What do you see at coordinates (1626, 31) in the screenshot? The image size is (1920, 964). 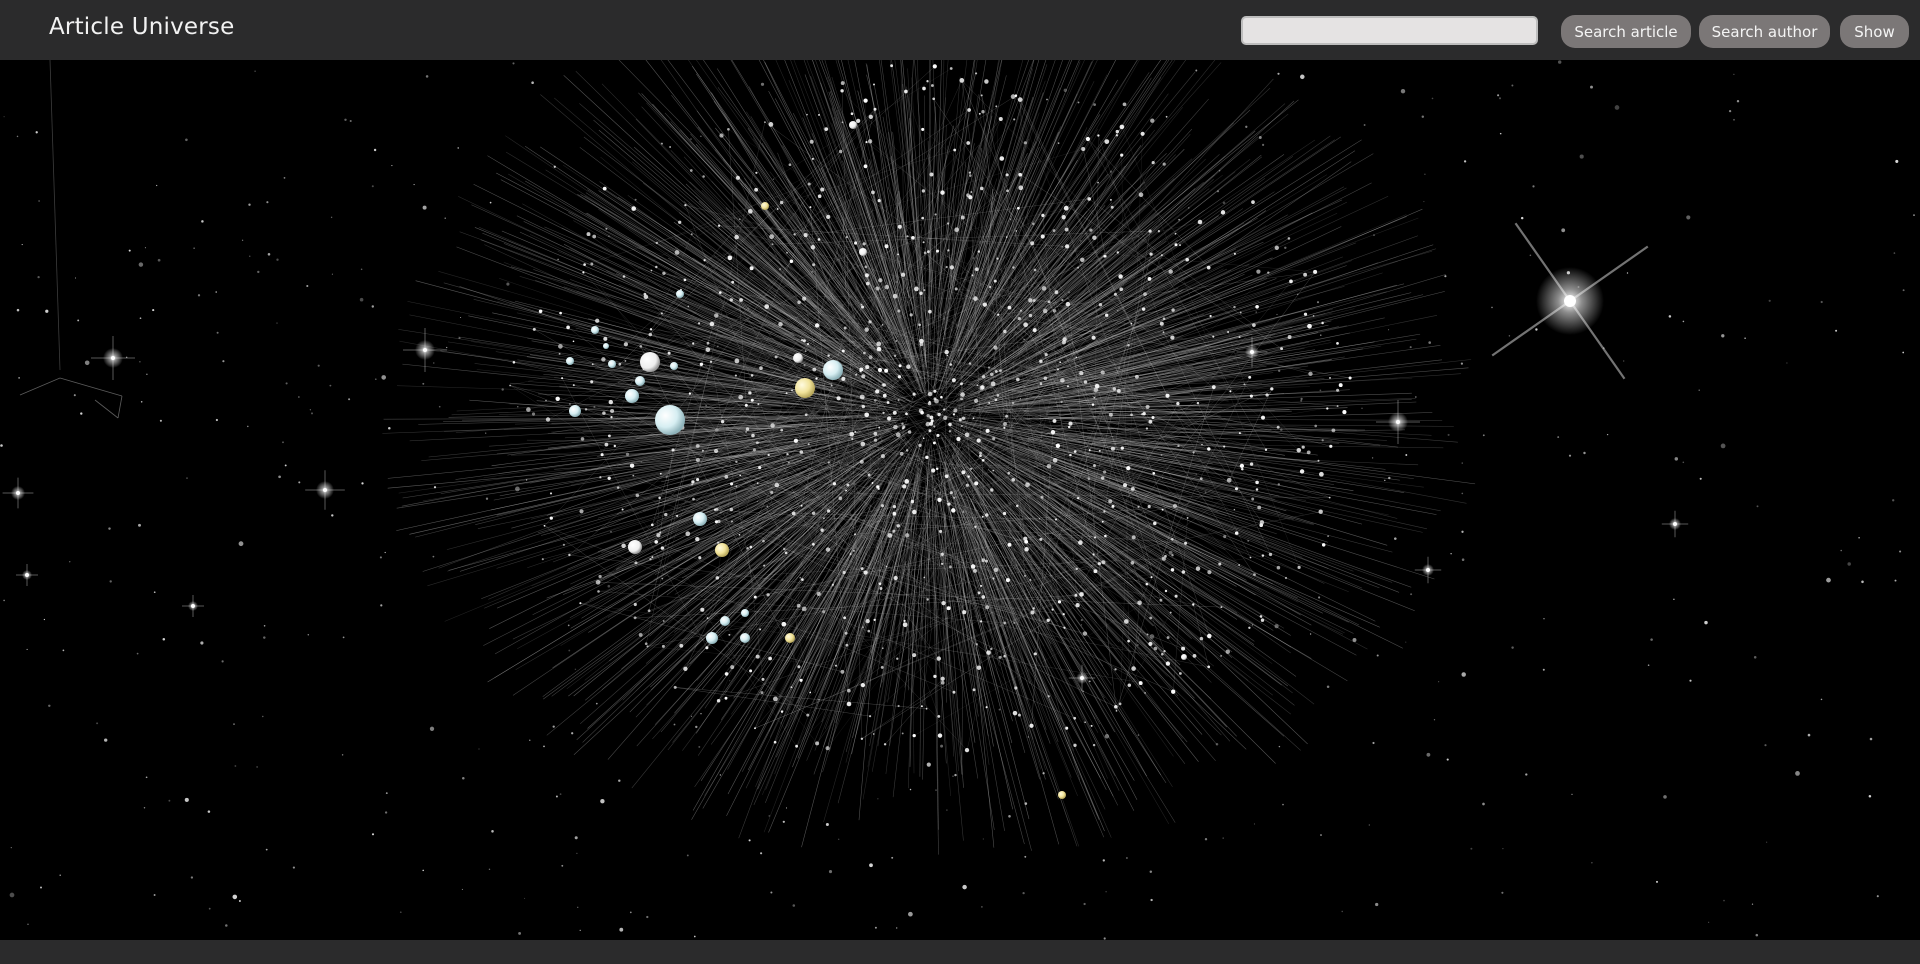 I see `search-article-button: Search article` at bounding box center [1626, 31].